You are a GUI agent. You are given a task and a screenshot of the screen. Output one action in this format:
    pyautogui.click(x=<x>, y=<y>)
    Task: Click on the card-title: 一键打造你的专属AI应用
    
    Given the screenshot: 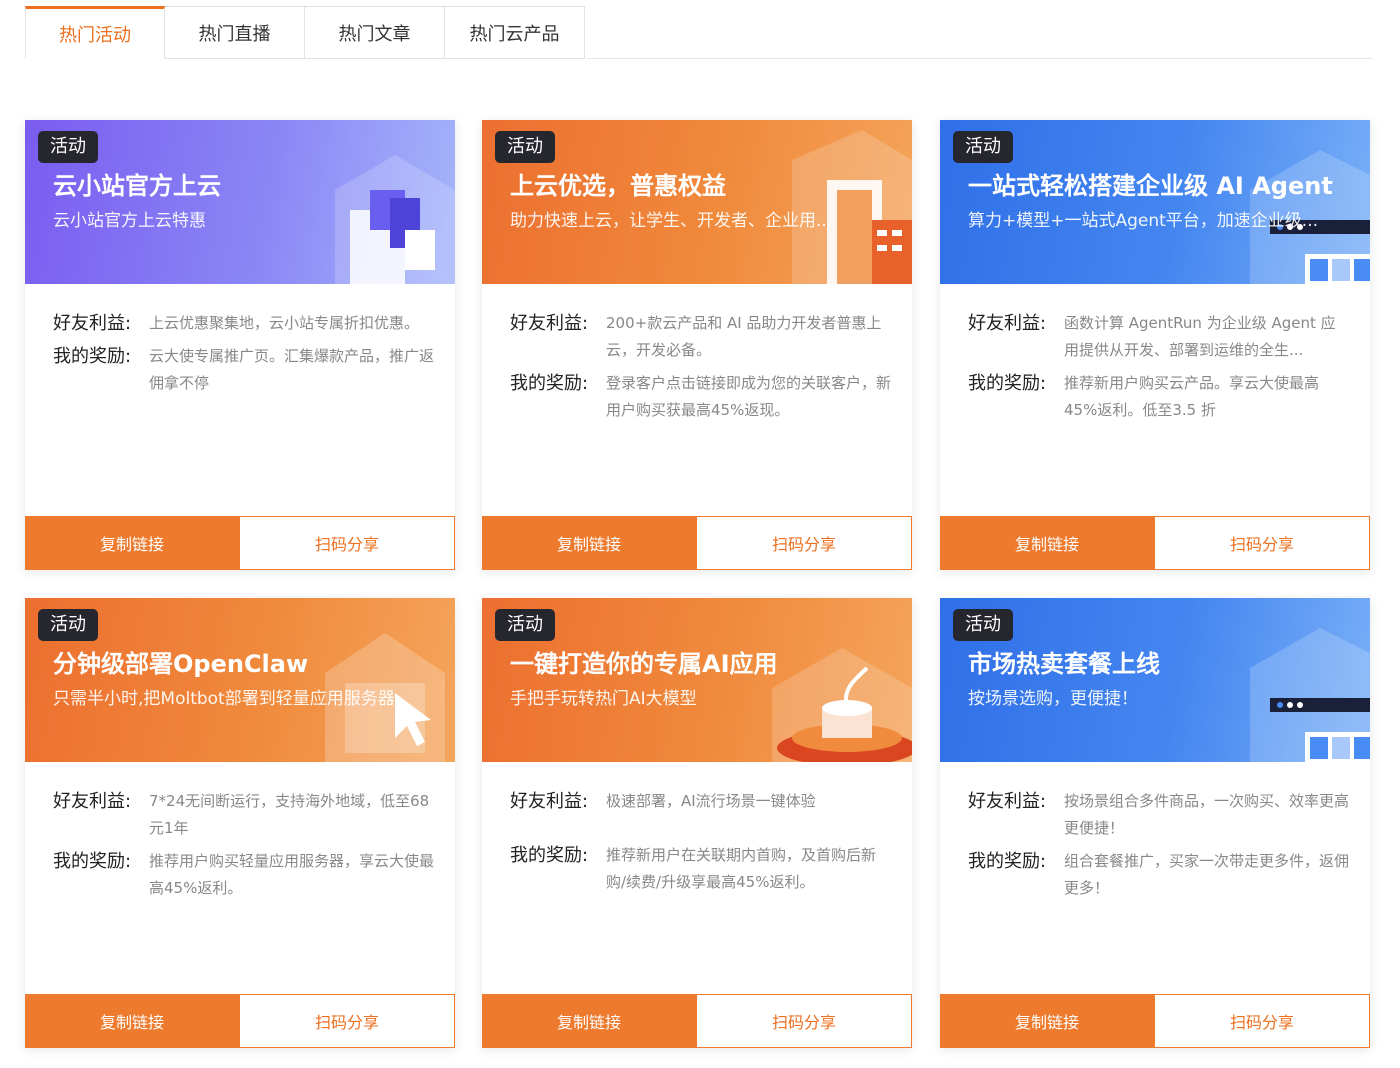 What is the action you would take?
    pyautogui.click(x=644, y=664)
    